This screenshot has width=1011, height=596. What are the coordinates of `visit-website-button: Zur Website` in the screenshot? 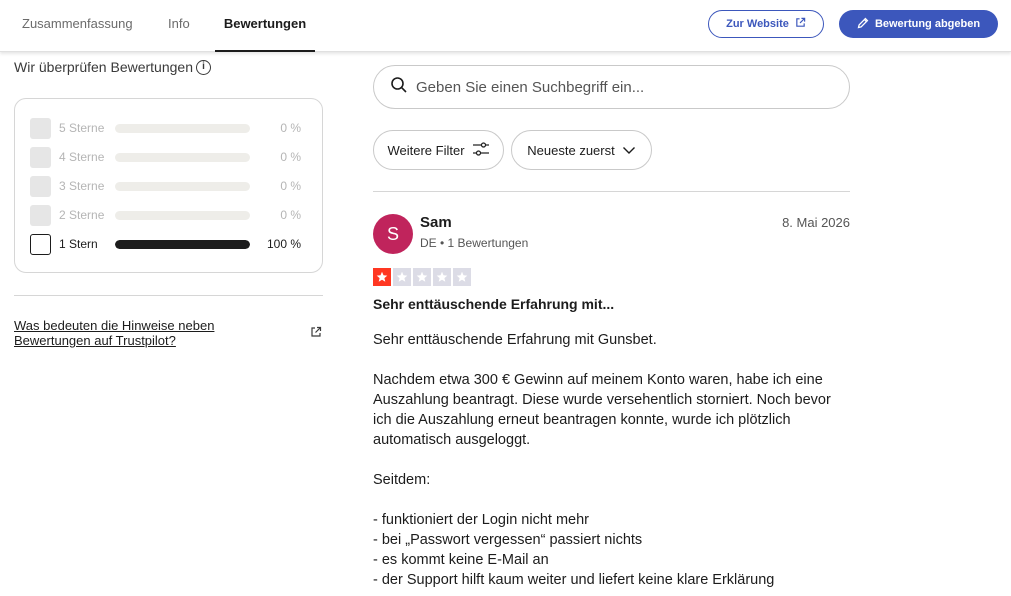 It's located at (766, 24).